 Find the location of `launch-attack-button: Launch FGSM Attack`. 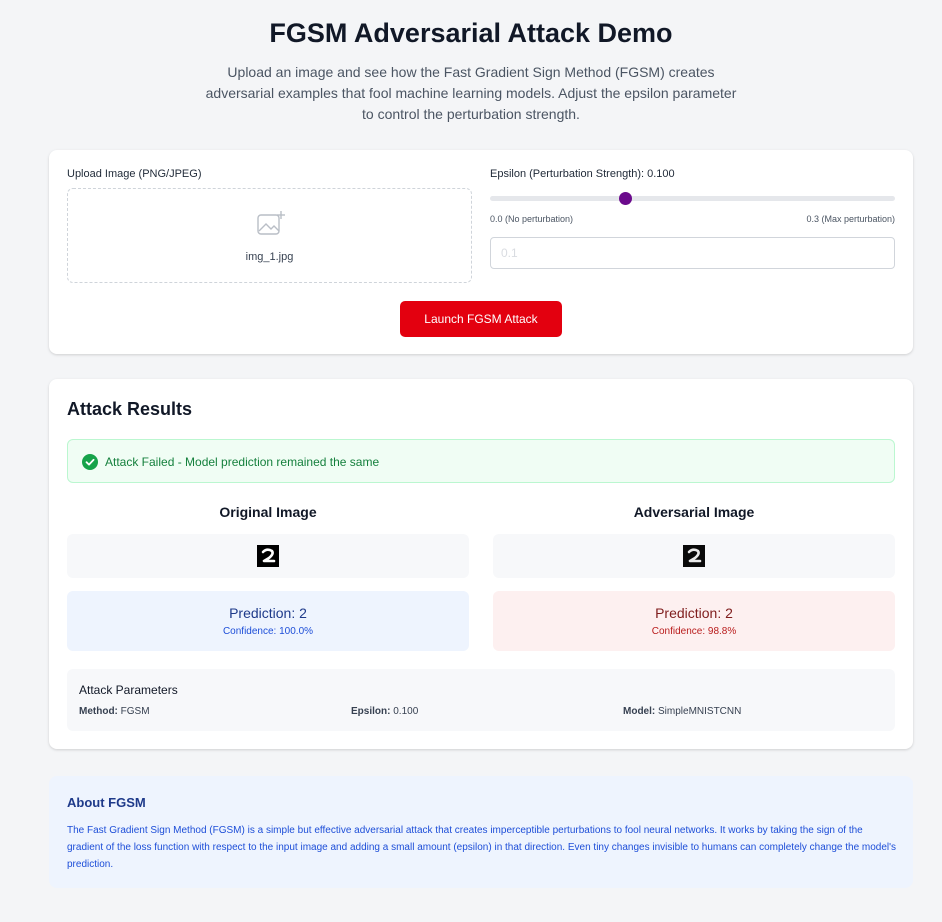

launch-attack-button: Launch FGSM Attack is located at coordinates (481, 319).